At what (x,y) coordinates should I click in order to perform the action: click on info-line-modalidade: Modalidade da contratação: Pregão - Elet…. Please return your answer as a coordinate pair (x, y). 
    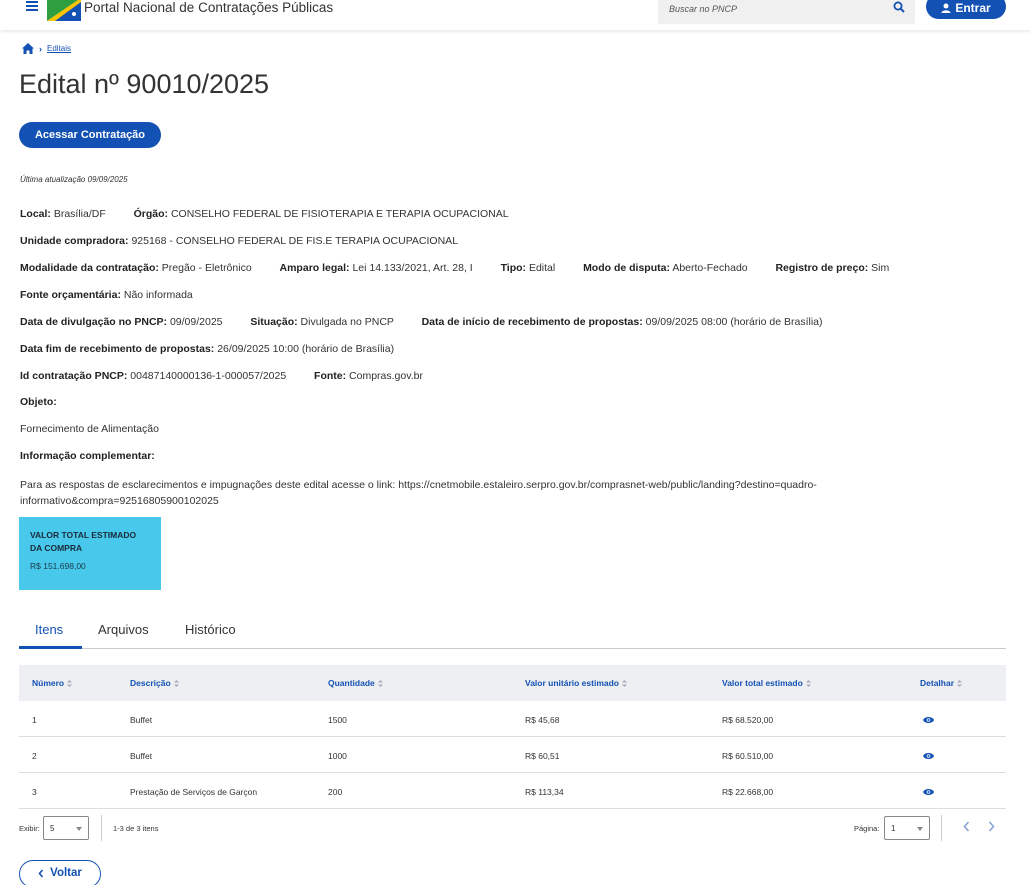
    Looking at the image, I should click on (454, 268).